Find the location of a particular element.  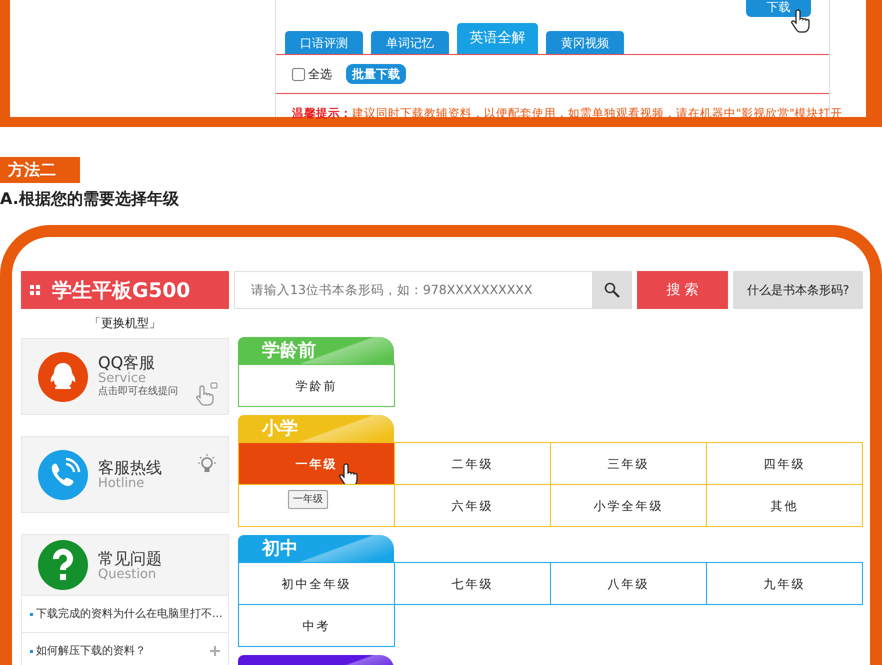

search-button: 搜 索 is located at coordinates (682, 290).